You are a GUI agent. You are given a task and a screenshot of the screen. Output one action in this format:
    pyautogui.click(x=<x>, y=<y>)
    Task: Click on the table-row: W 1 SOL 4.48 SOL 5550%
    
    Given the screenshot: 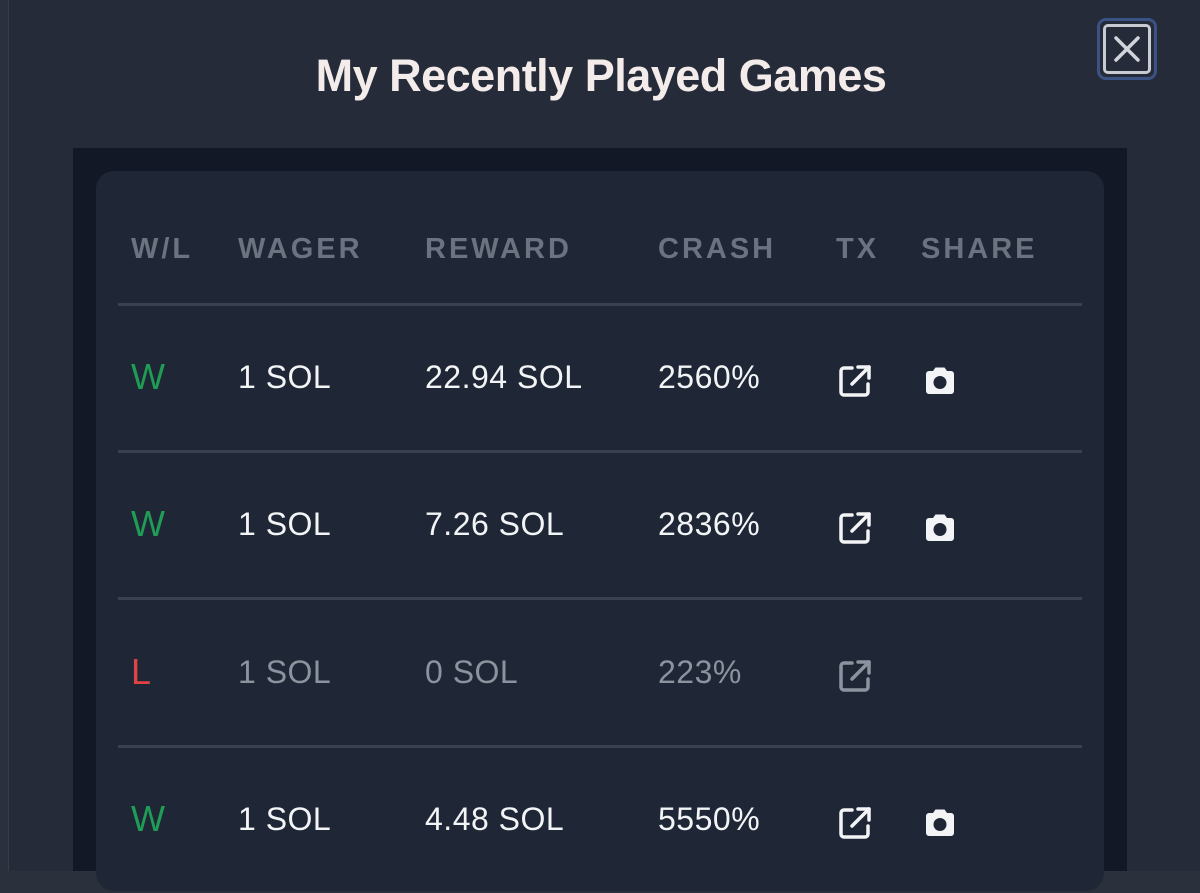 What is the action you would take?
    pyautogui.click(x=600, y=820)
    